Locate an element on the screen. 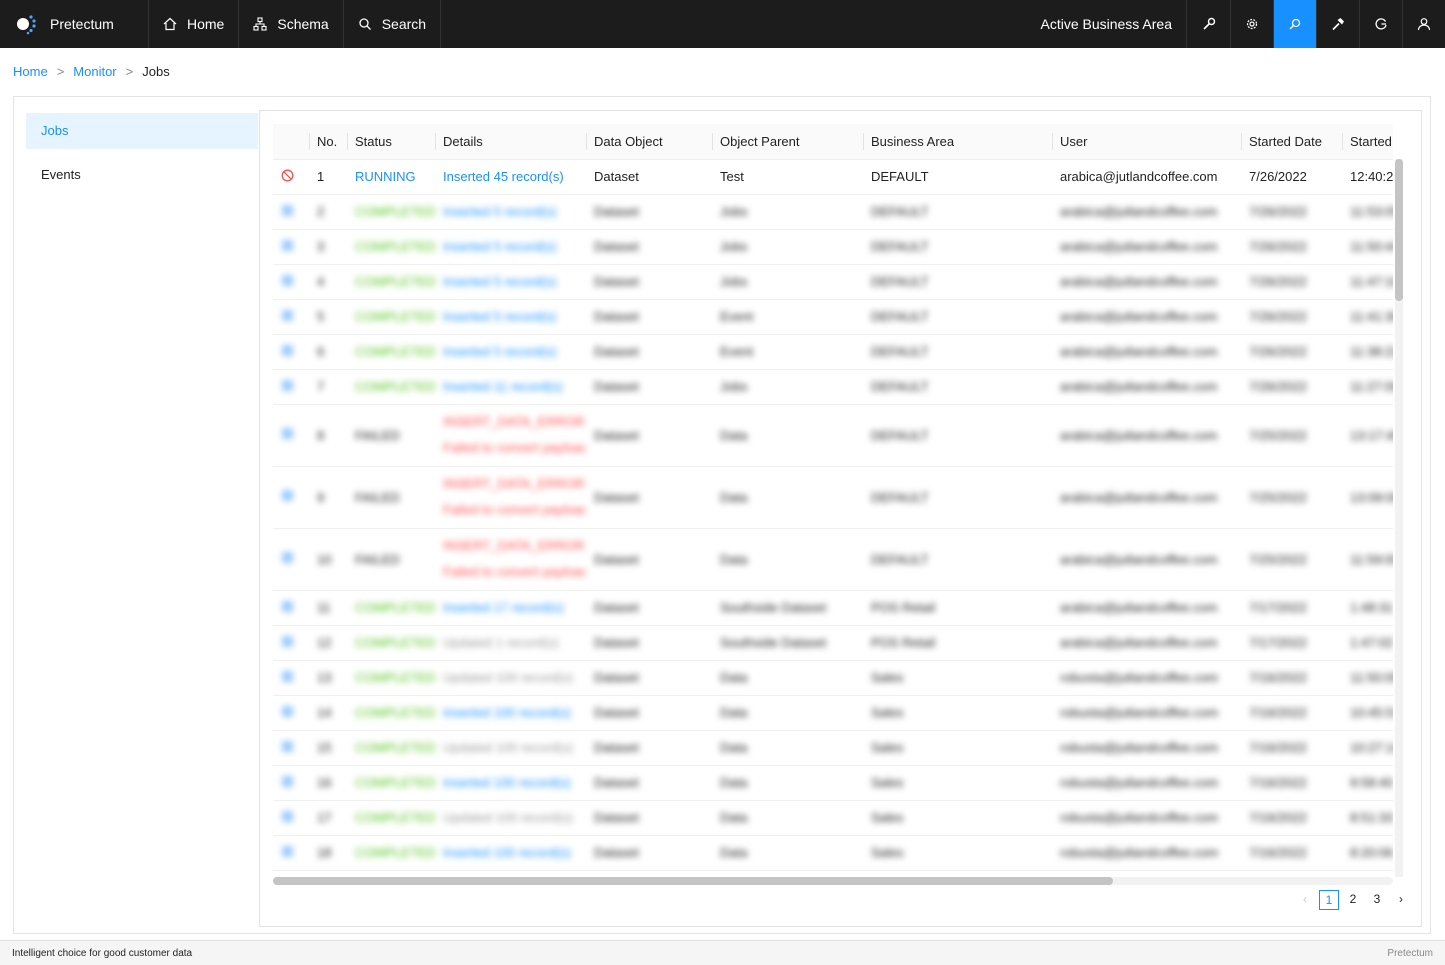 The height and width of the screenshot is (965, 1445). cell-details: Inserted 17 record(s) is located at coordinates (510, 608).